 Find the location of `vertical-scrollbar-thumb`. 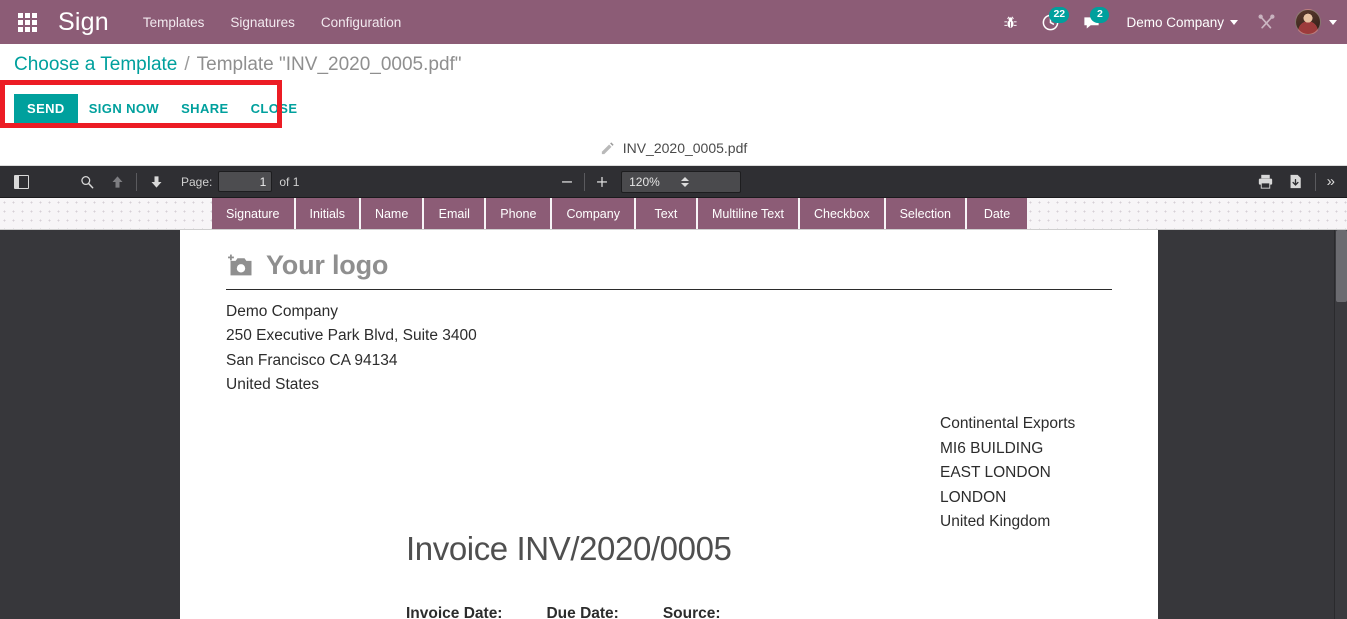

vertical-scrollbar-thumb is located at coordinates (1341, 266).